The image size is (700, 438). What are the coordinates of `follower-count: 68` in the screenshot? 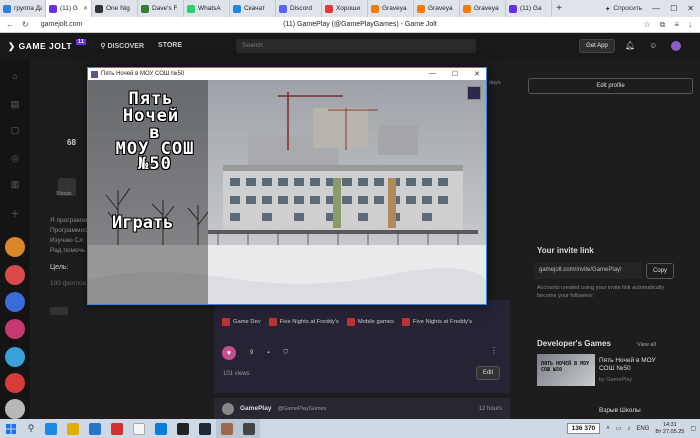 It's located at (71, 142).